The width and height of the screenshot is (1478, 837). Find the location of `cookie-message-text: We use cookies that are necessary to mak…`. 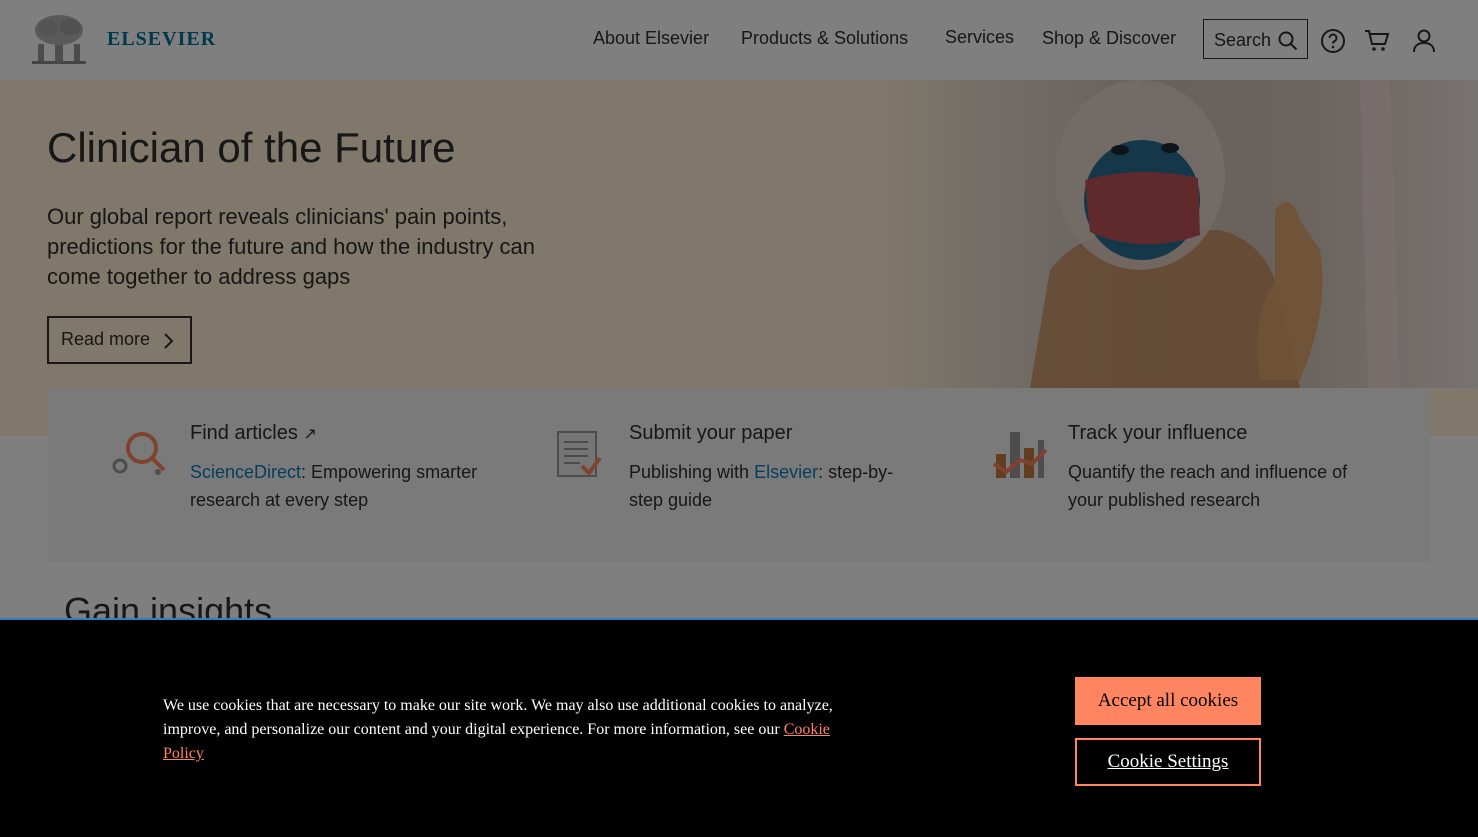

cookie-message-text: We use cookies that are necessary to mak… is located at coordinates (498, 717).